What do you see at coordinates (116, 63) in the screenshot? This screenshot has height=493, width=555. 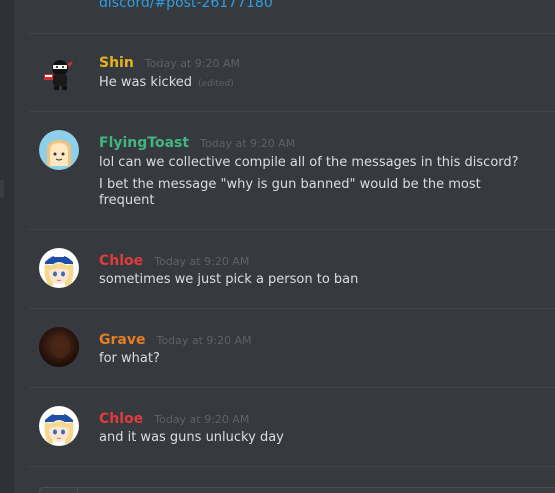 I see `username: Shin` at bounding box center [116, 63].